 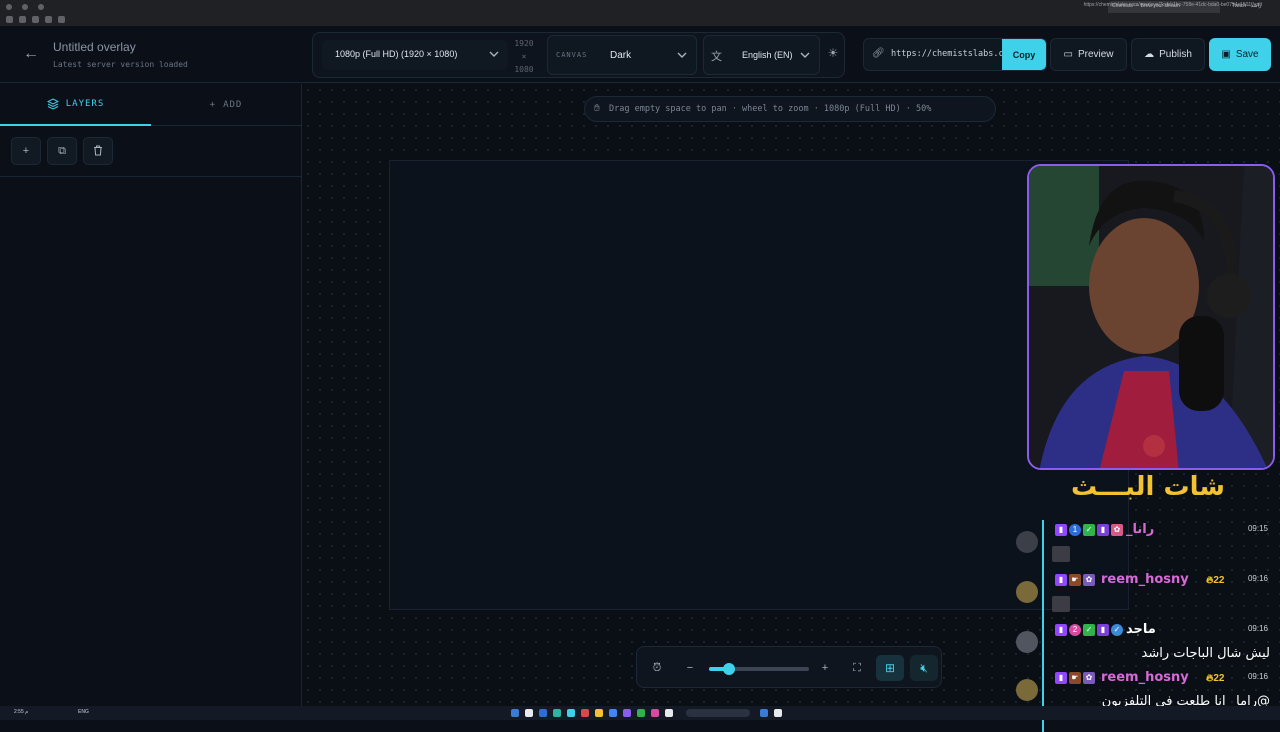 I want to click on taskbar-search, so click(x=718, y=713).